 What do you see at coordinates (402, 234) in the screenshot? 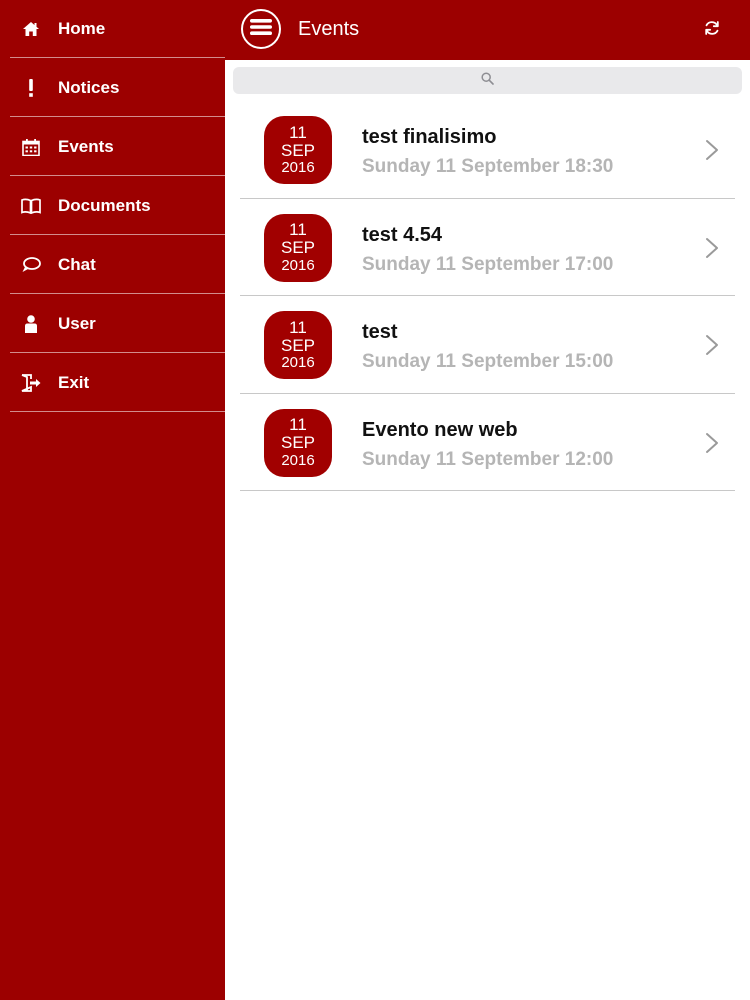
I see `event-title: test 4.54` at bounding box center [402, 234].